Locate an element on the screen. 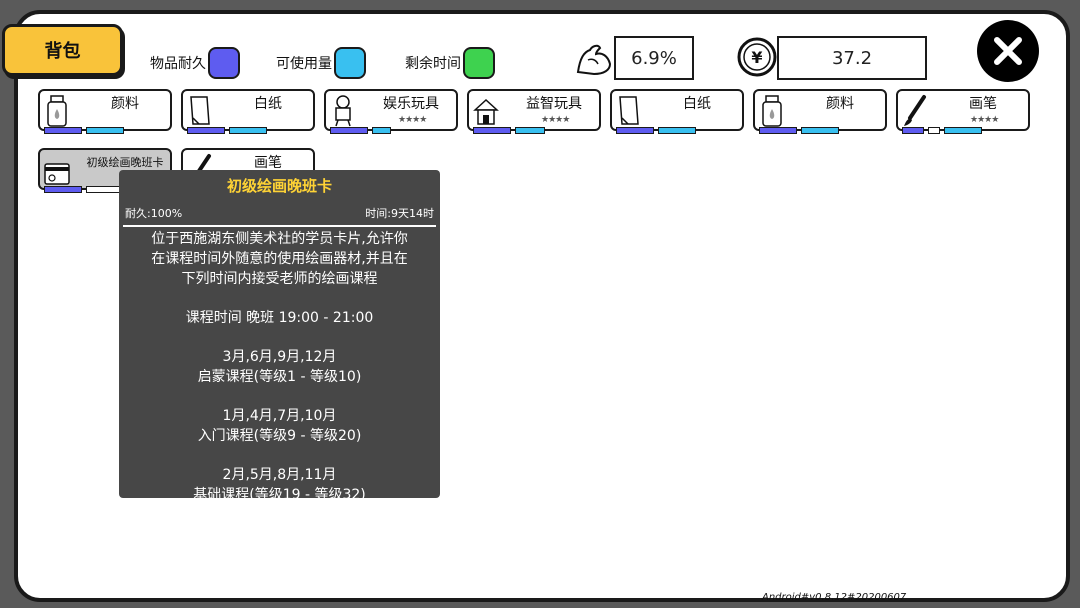 This screenshot has width=1080, height=608. inventory-slot-puzzle-toy: 益智玩具 ★★★★ is located at coordinates (534, 111).